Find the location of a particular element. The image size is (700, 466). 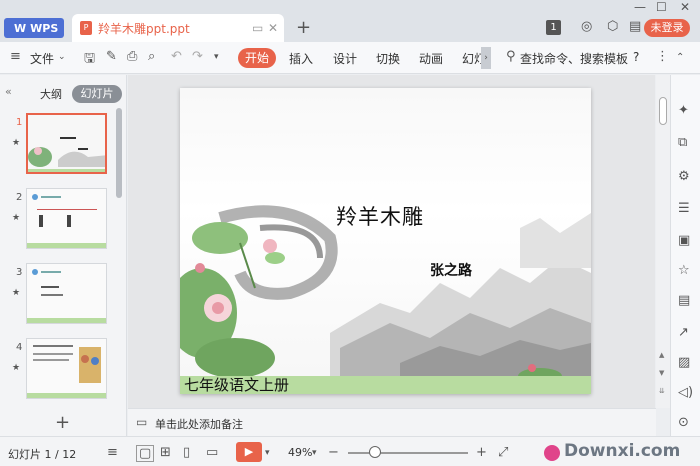

zoom-level: 49% is located at coordinates (300, 452).